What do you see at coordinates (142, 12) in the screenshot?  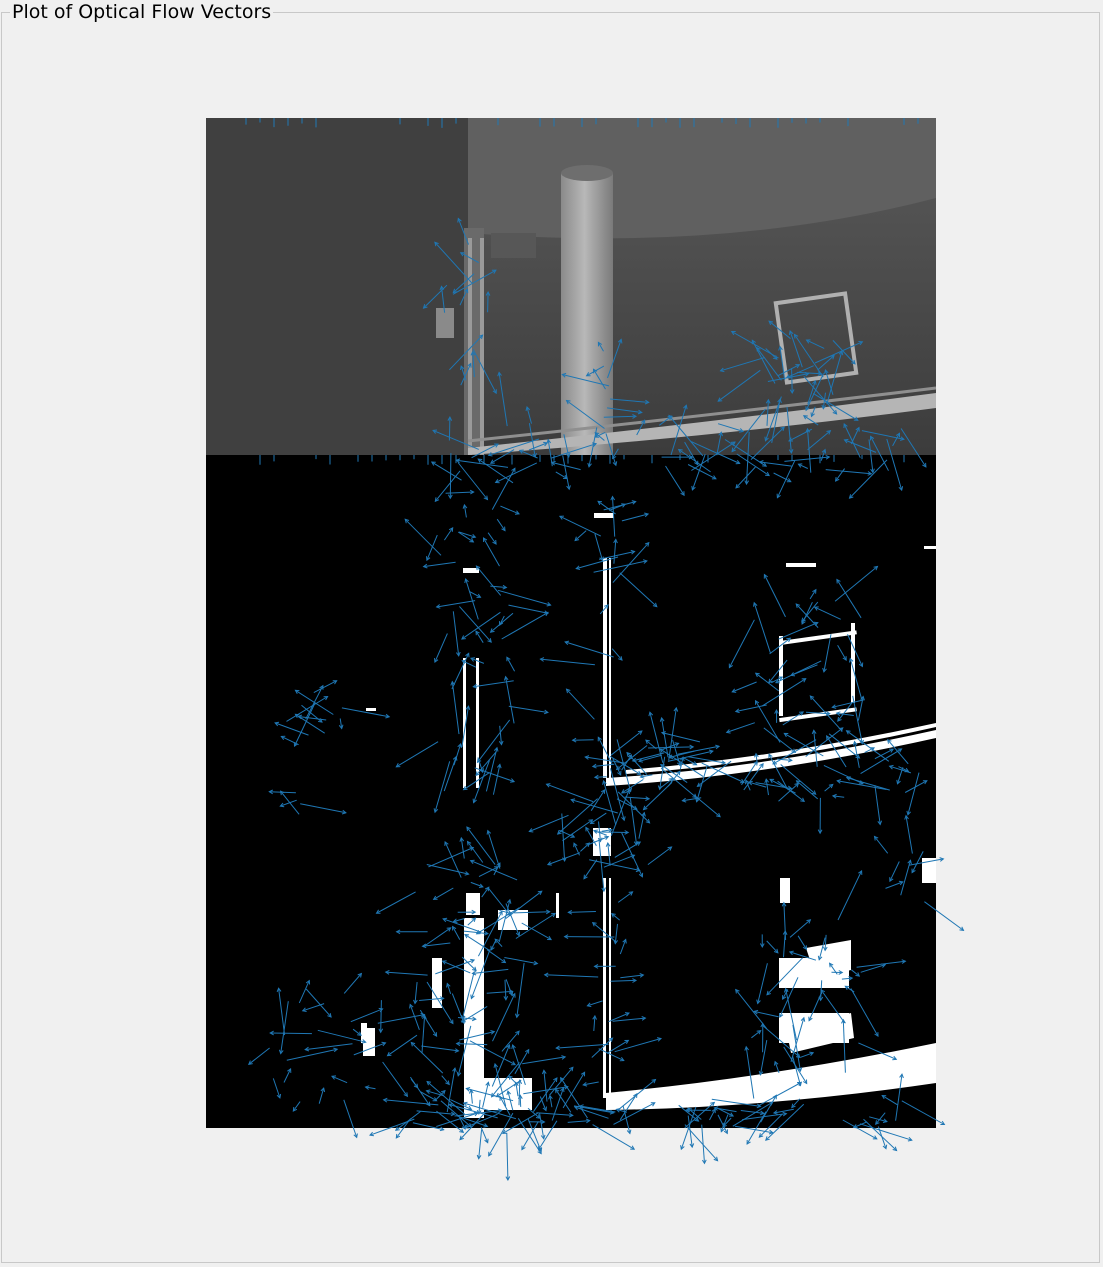 I see `panel-title: Plot of Optical Flow Vectors` at bounding box center [142, 12].